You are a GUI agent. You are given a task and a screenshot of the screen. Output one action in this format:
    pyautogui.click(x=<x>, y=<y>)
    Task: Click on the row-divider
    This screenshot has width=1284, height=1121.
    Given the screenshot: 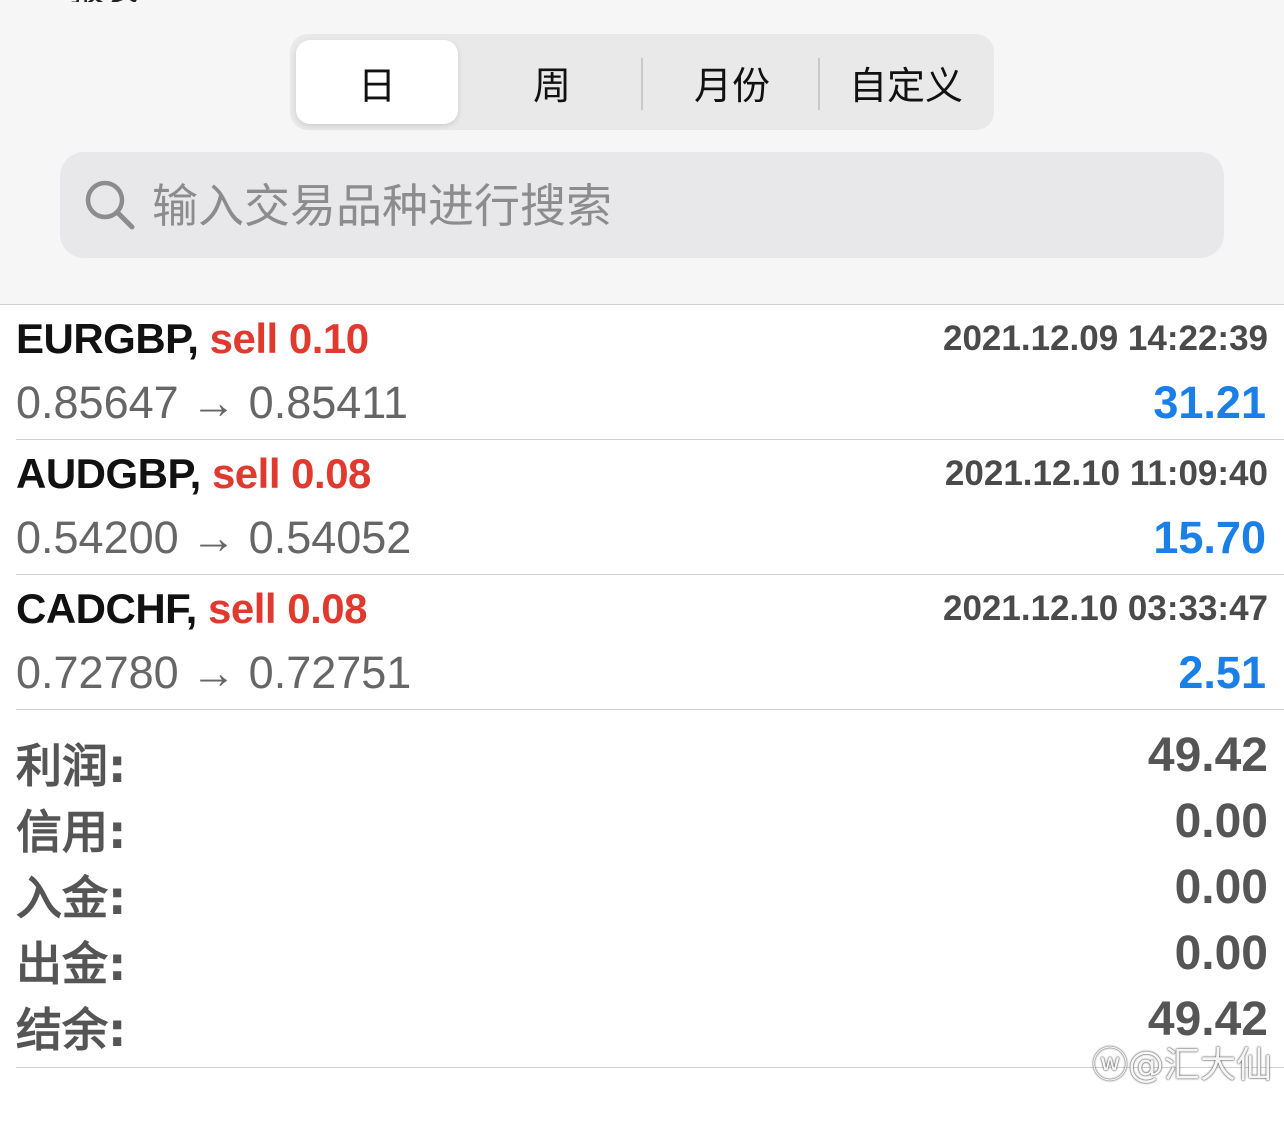 What is the action you would take?
    pyautogui.click(x=650, y=709)
    